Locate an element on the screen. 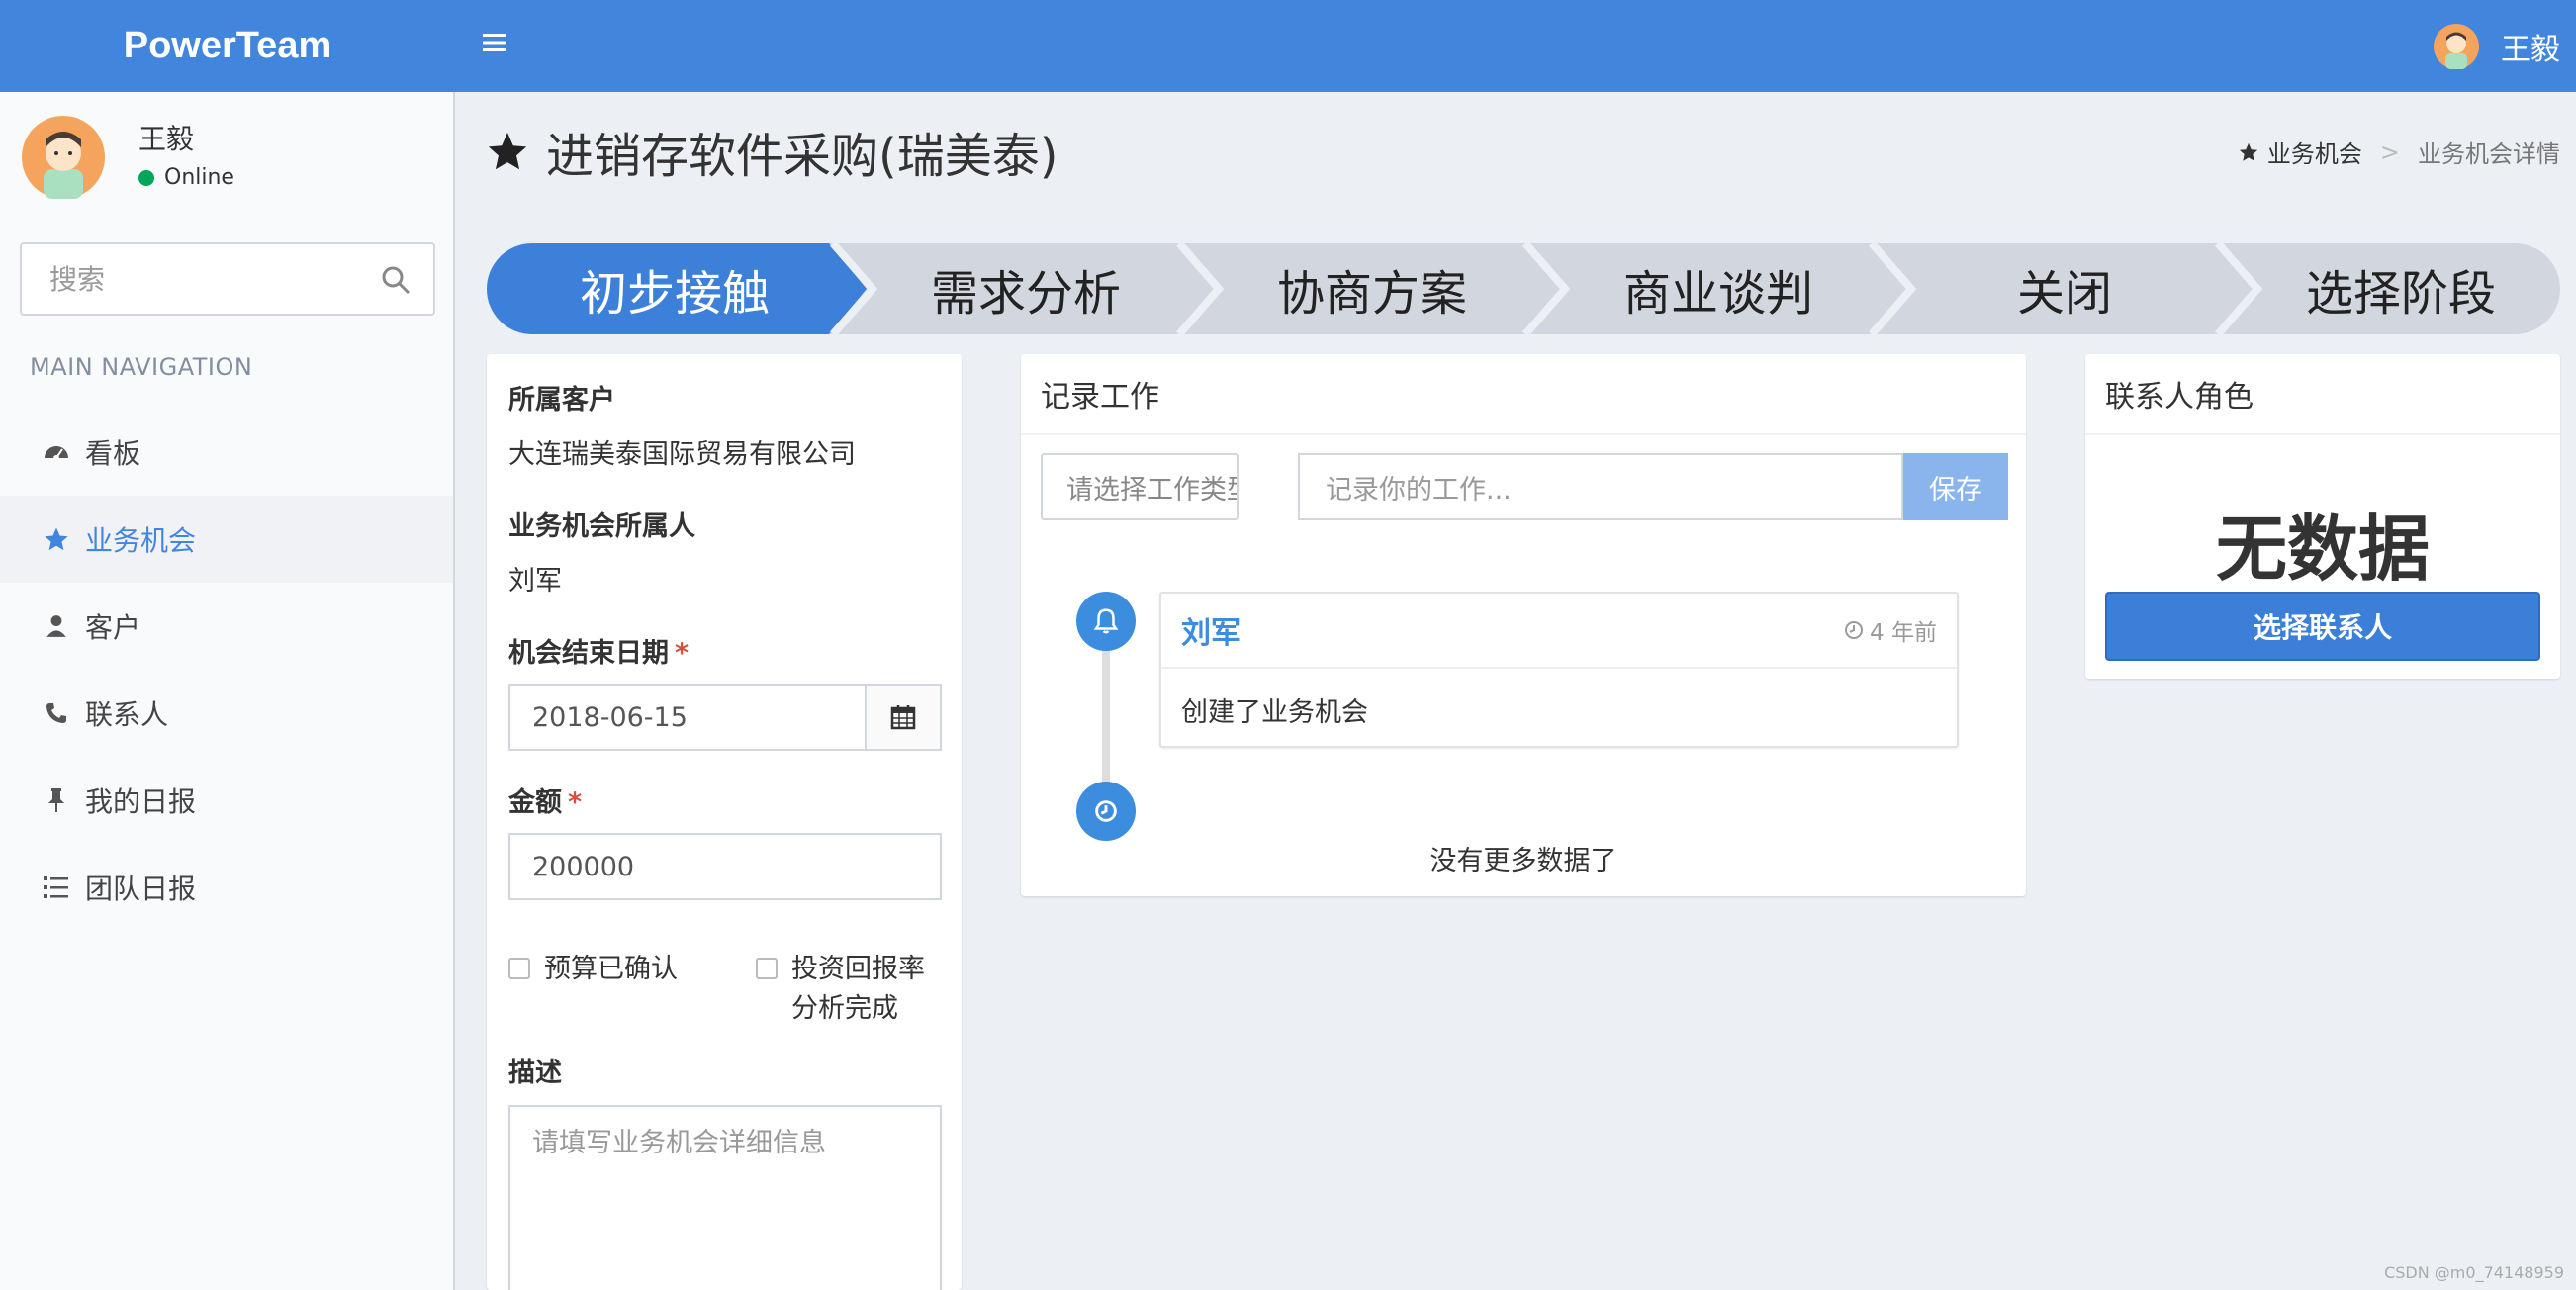 This screenshot has height=1290, width=2576. work-type-select: 请选择工作类型 is located at coordinates (1140, 486).